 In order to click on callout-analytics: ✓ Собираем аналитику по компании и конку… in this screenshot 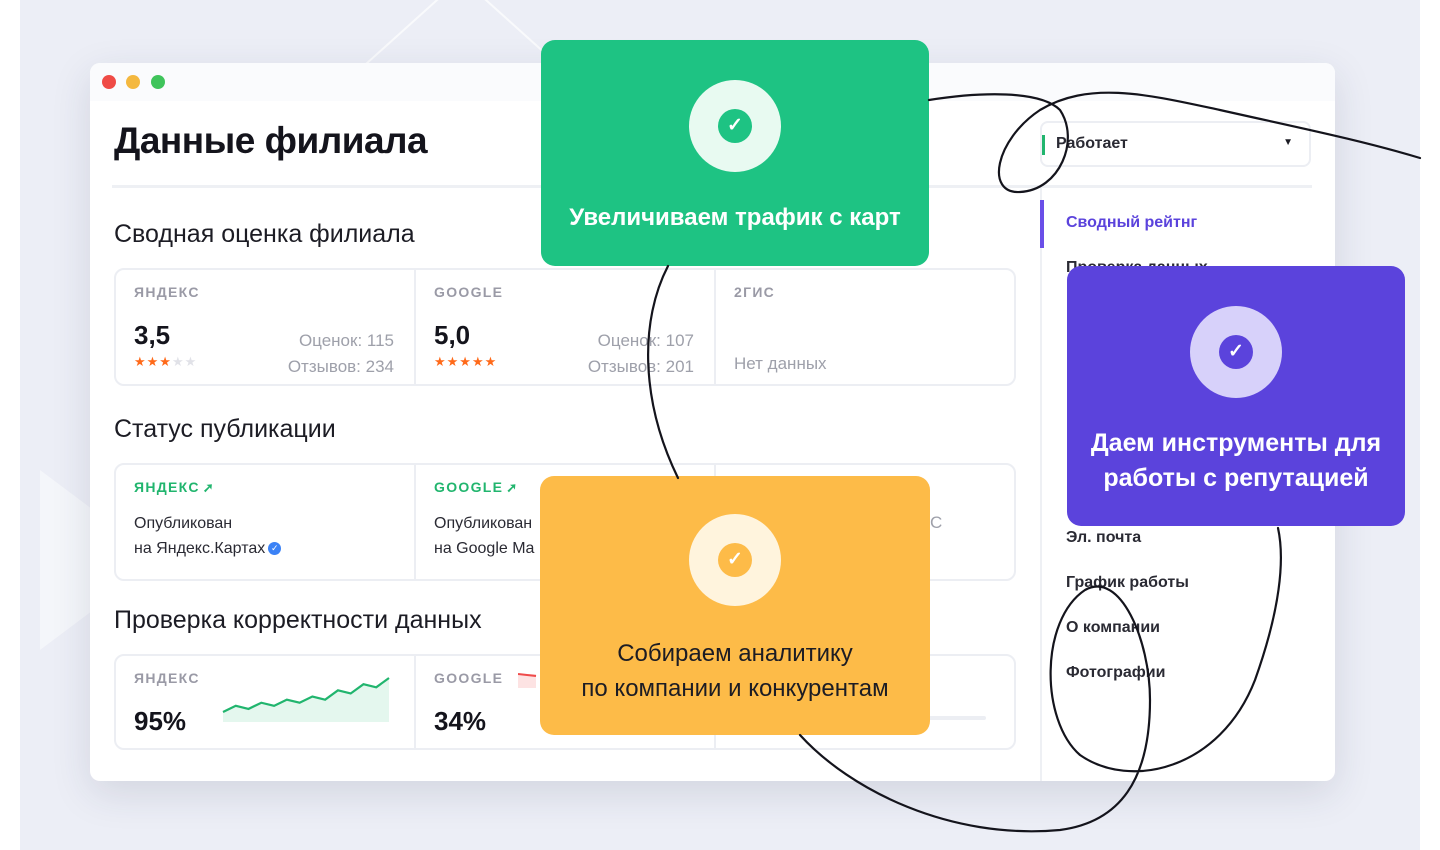, I will do `click(735, 605)`.